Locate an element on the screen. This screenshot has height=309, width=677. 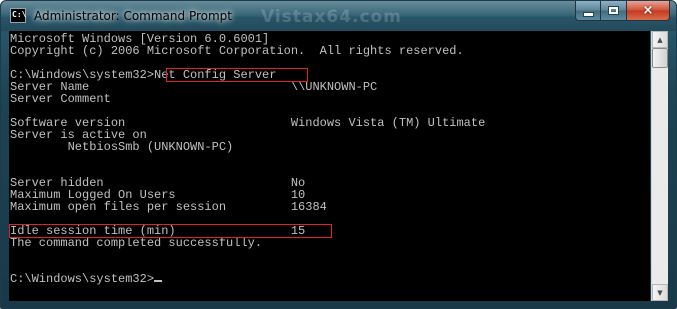
minimize-button is located at coordinates (588, 11).